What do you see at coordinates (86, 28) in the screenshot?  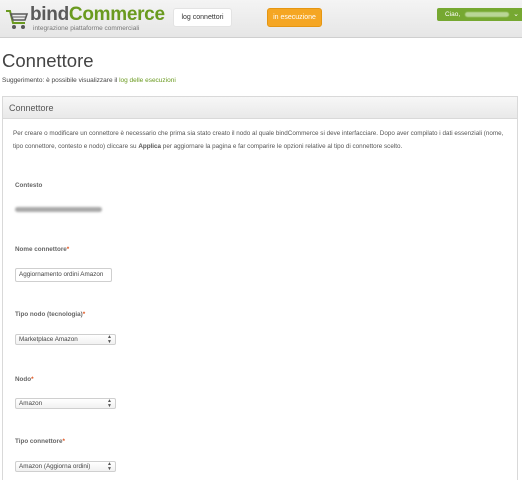 I see `logo-tagline: integrazione piattaforme commerciali` at bounding box center [86, 28].